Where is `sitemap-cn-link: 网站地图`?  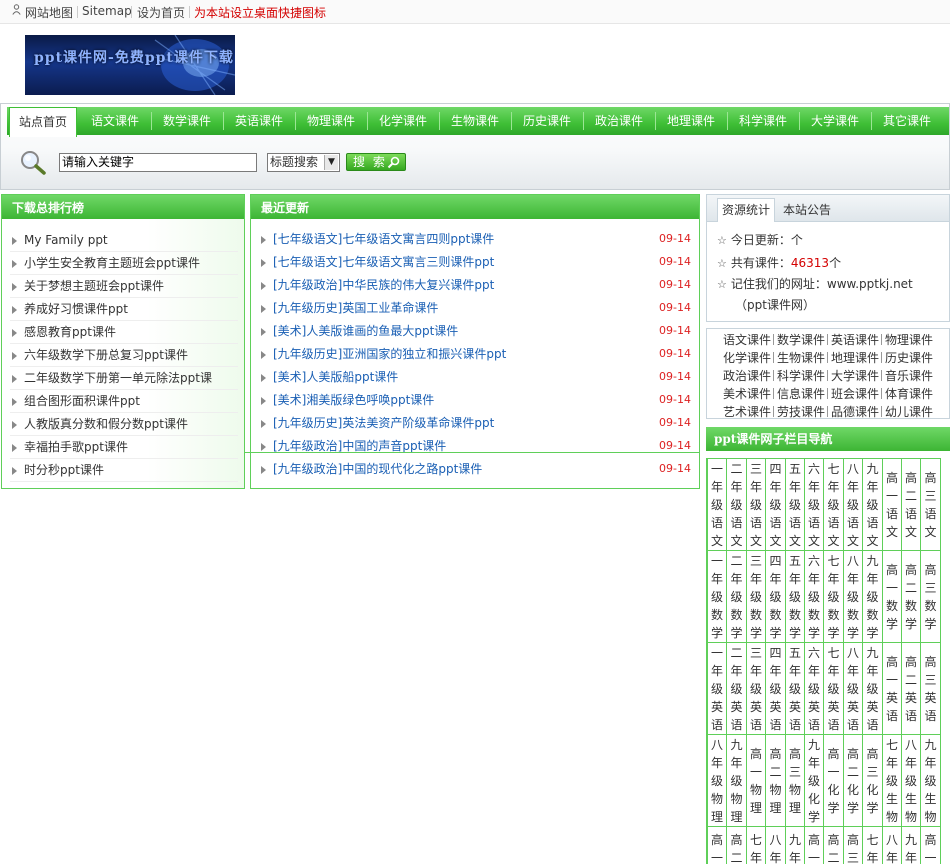
sitemap-cn-link: 网站地图 is located at coordinates (49, 12).